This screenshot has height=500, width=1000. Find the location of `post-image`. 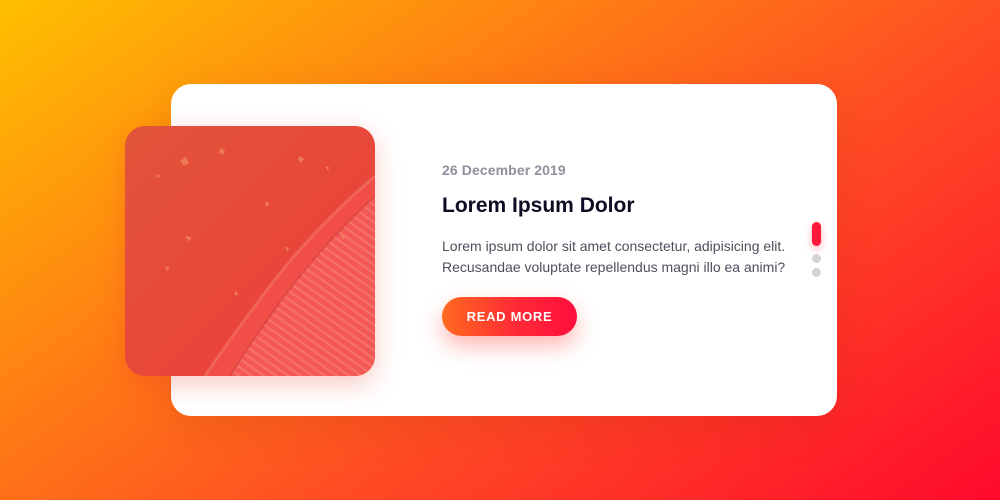

post-image is located at coordinates (250, 251).